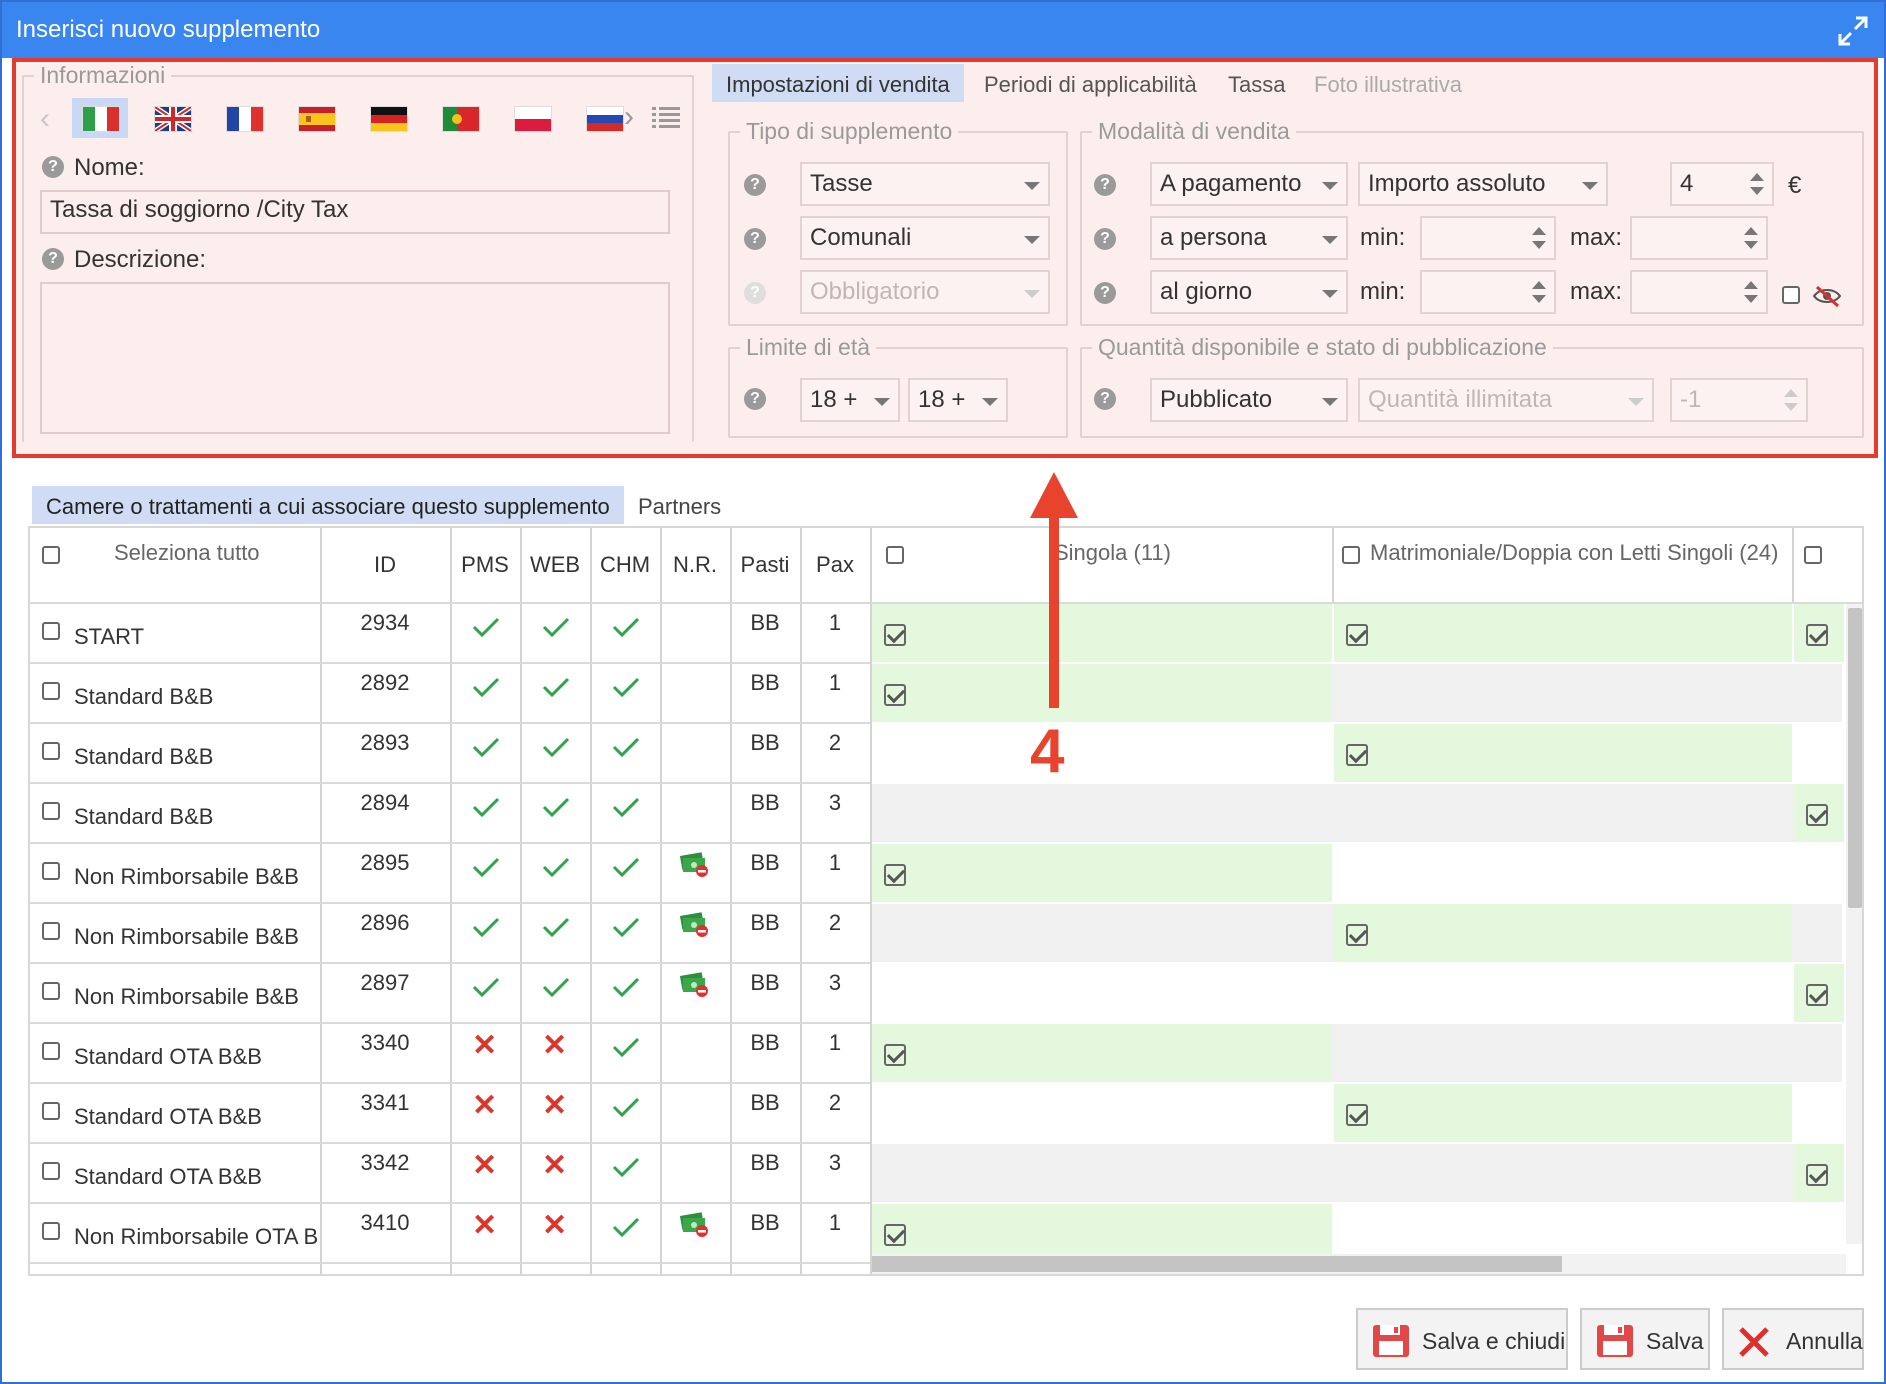 The width and height of the screenshot is (1886, 1384). I want to click on row-pax: 3, so click(835, 982).